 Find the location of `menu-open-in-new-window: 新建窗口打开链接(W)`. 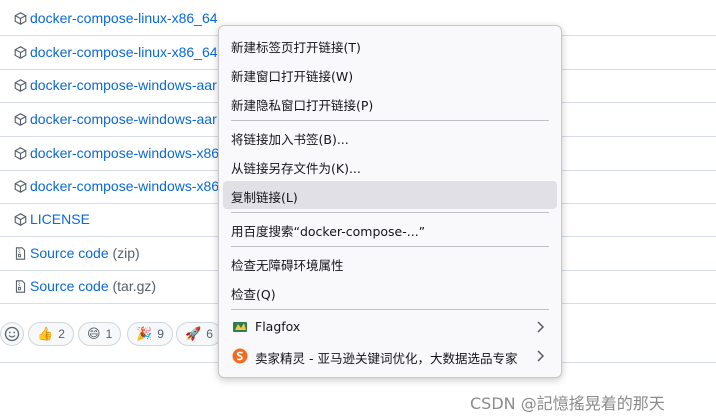

menu-open-in-new-window: 新建窗口打开链接(W) is located at coordinates (390, 74).